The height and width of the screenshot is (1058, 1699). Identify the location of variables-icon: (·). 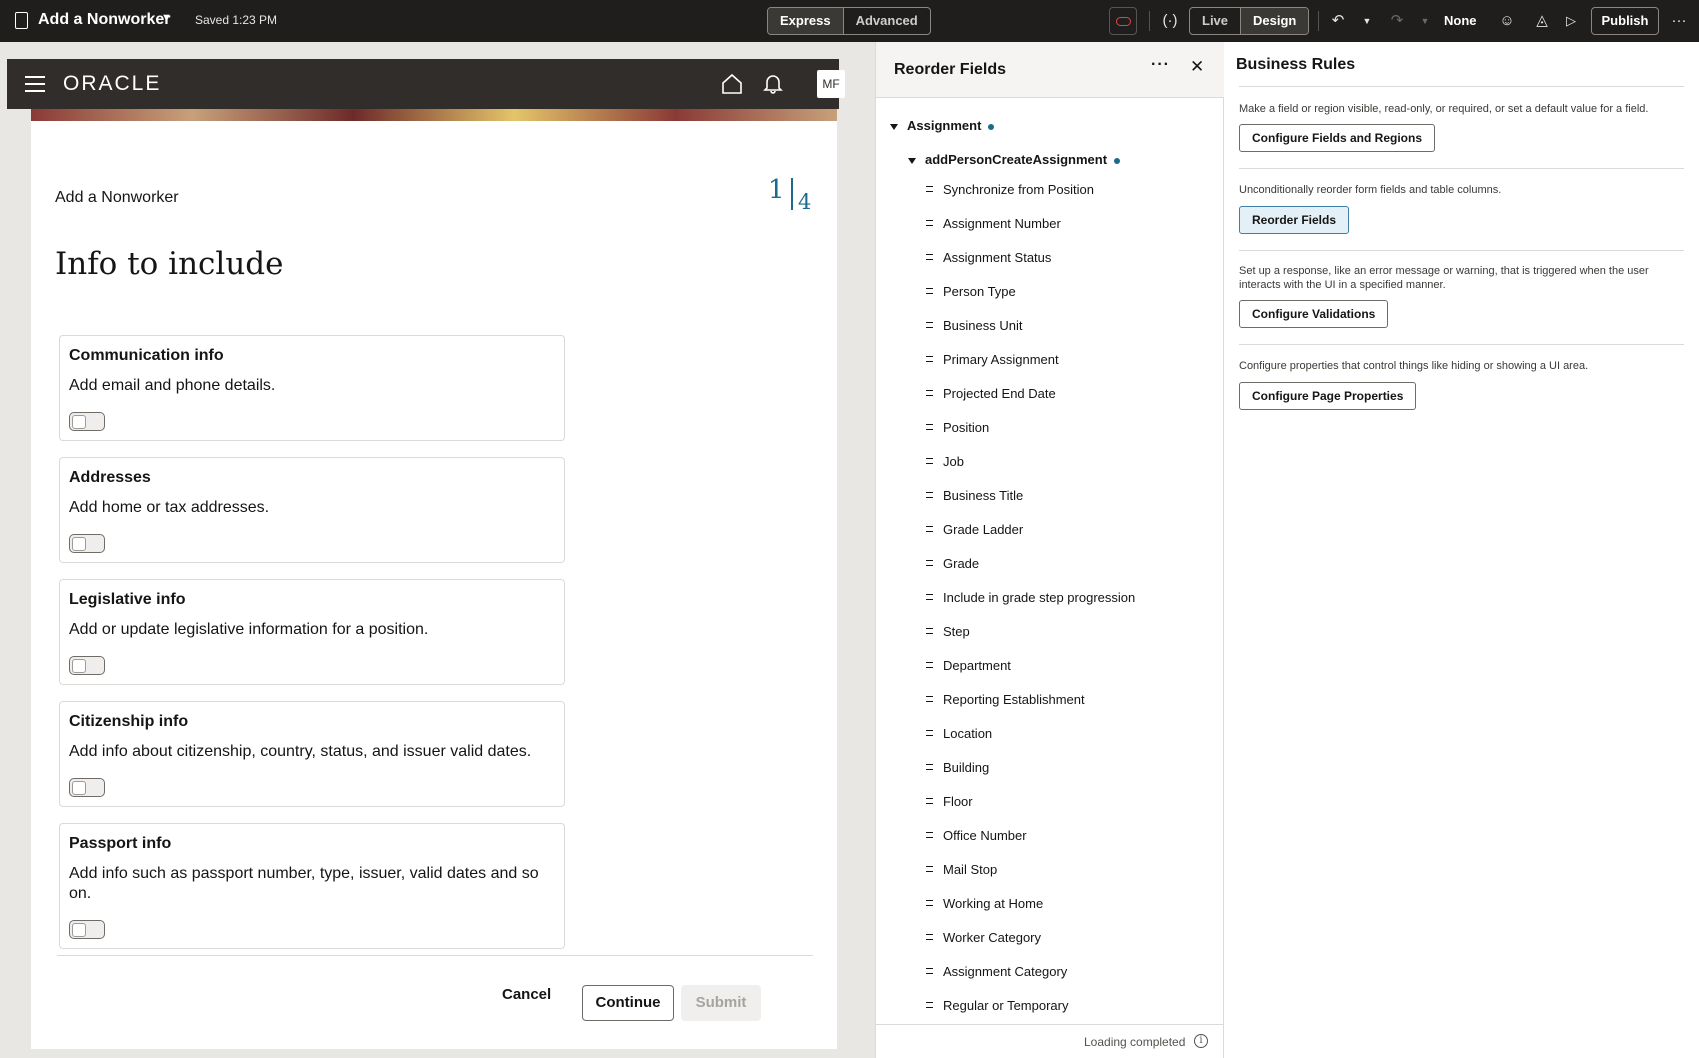
(1170, 21).